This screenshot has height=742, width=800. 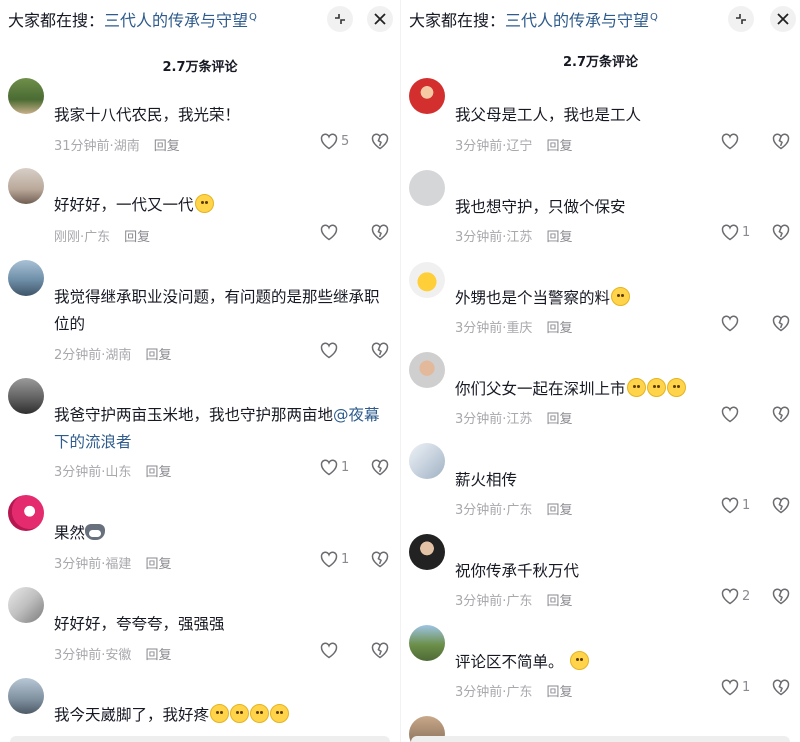 I want to click on search-icon: Q, so click(x=253, y=17).